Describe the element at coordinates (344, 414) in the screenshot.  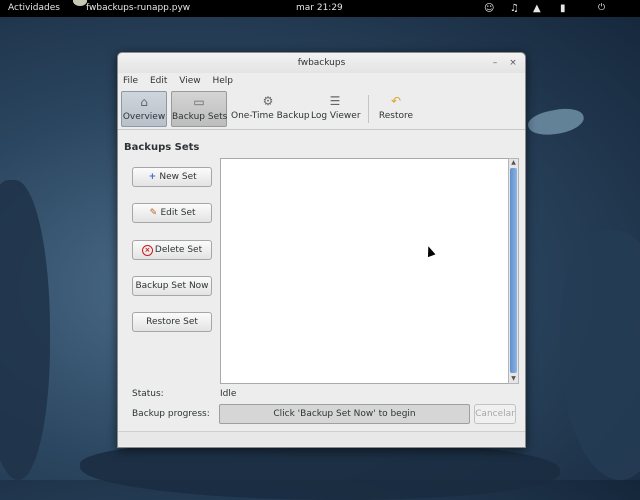
I see `backup-progress-bar: Click 'Backup Set Now' to begin` at that location.